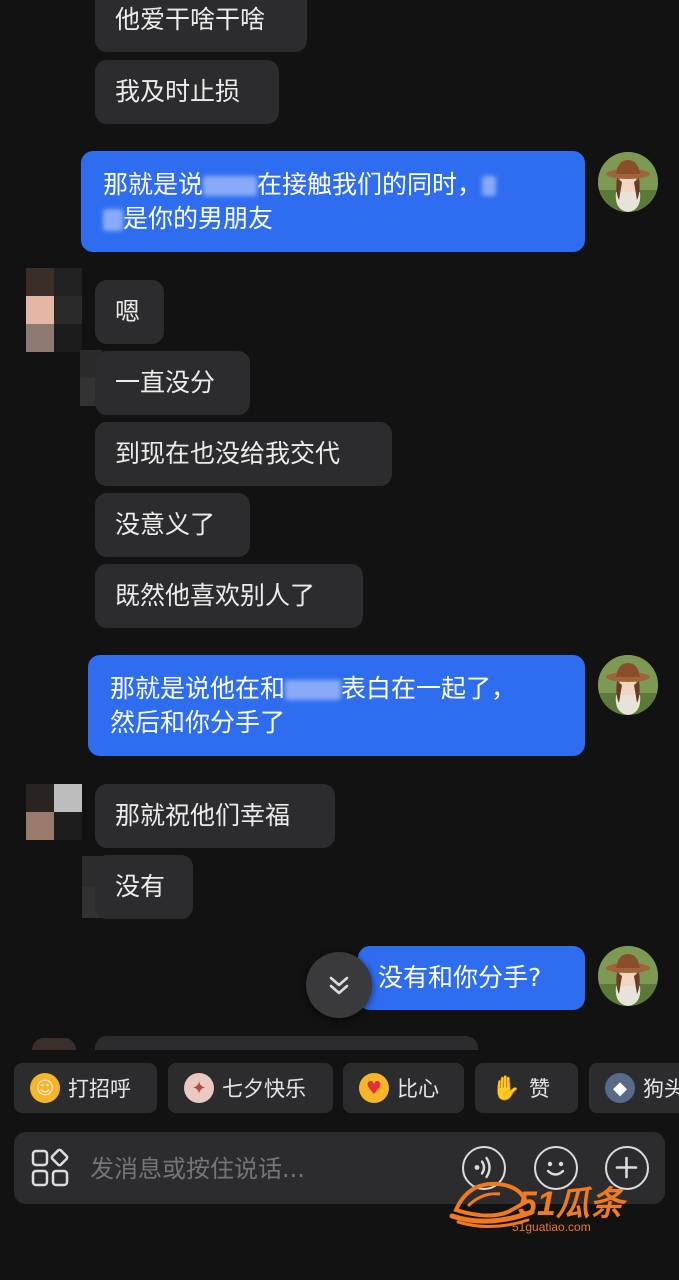 The image size is (679, 1280). I want to click on message-incoming: 到现在也没给我交代, so click(243, 454).